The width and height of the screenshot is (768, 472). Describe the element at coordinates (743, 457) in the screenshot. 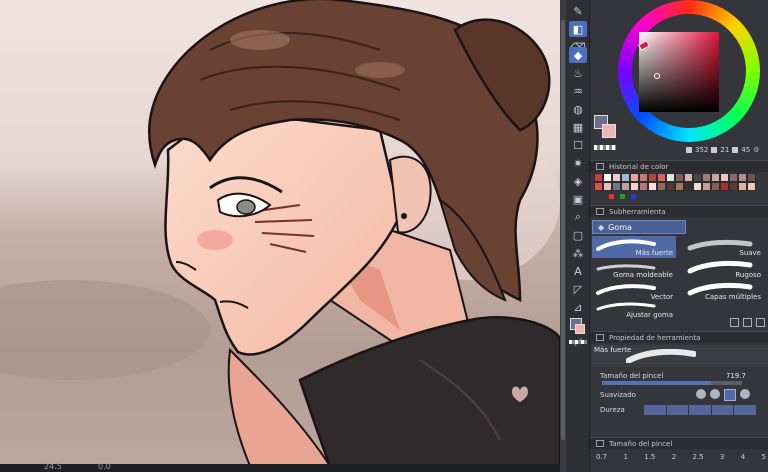

I see `brush-size-preset: 4` at that location.